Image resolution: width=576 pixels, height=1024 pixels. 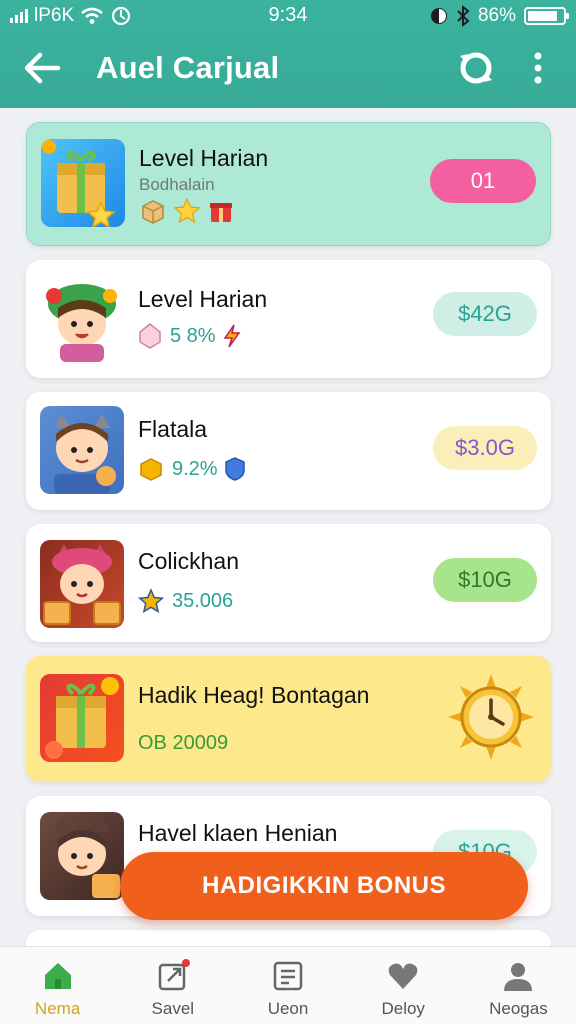 I want to click on nav-label: Neogas, so click(x=518, y=1008).